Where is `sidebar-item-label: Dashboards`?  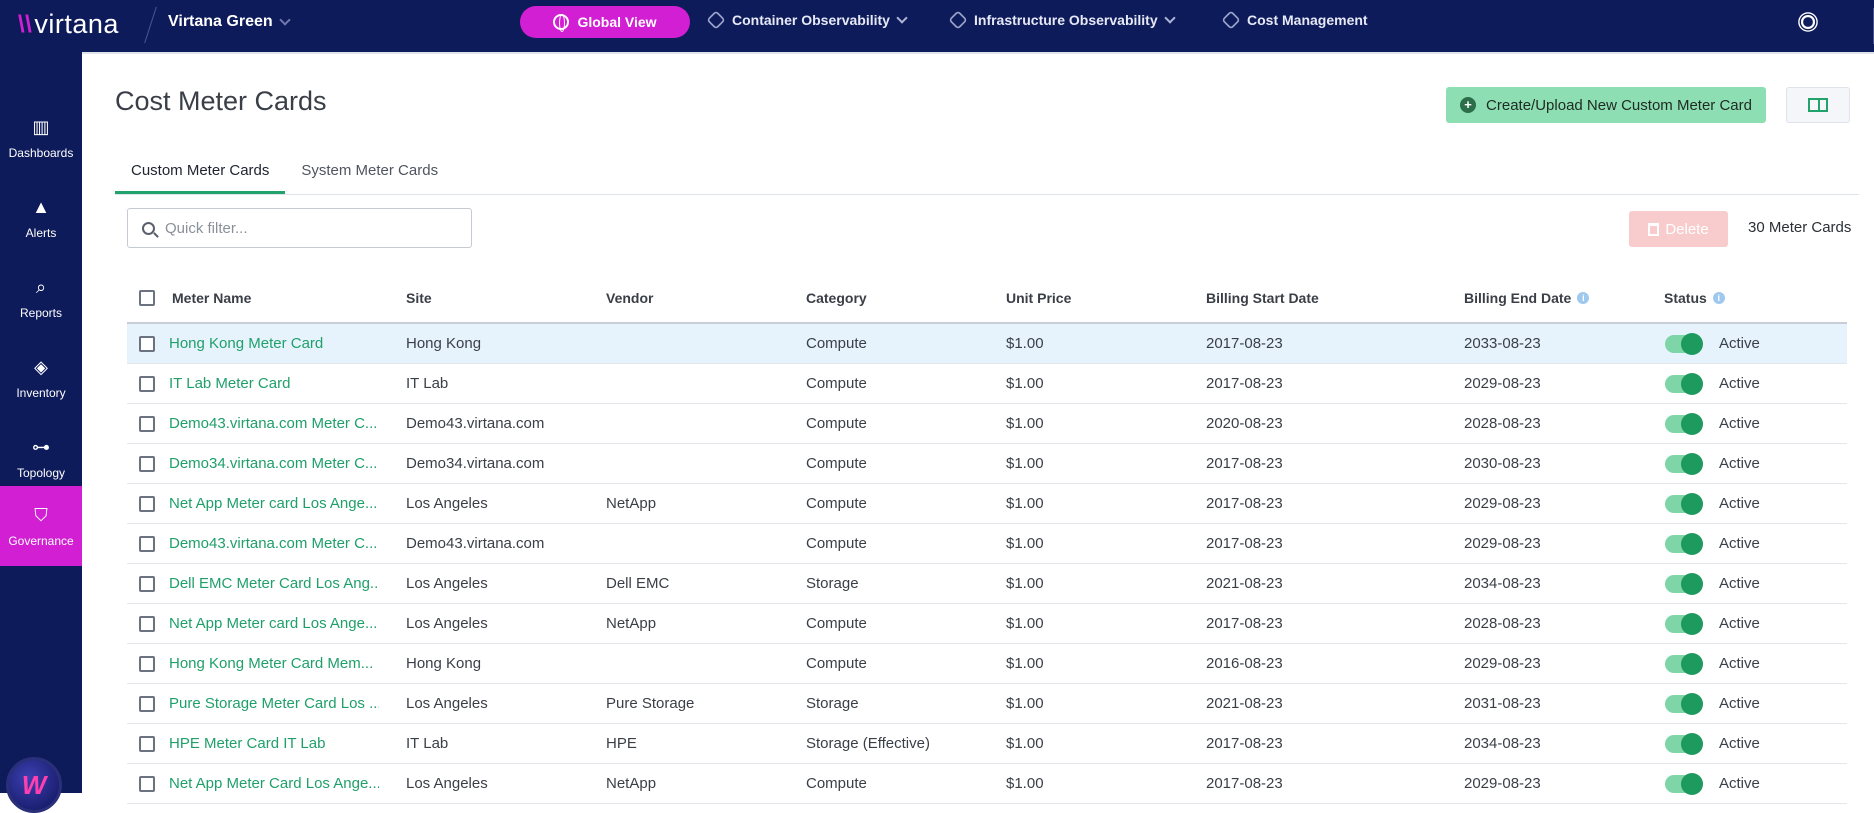 sidebar-item-label: Dashboards is located at coordinates (41, 153).